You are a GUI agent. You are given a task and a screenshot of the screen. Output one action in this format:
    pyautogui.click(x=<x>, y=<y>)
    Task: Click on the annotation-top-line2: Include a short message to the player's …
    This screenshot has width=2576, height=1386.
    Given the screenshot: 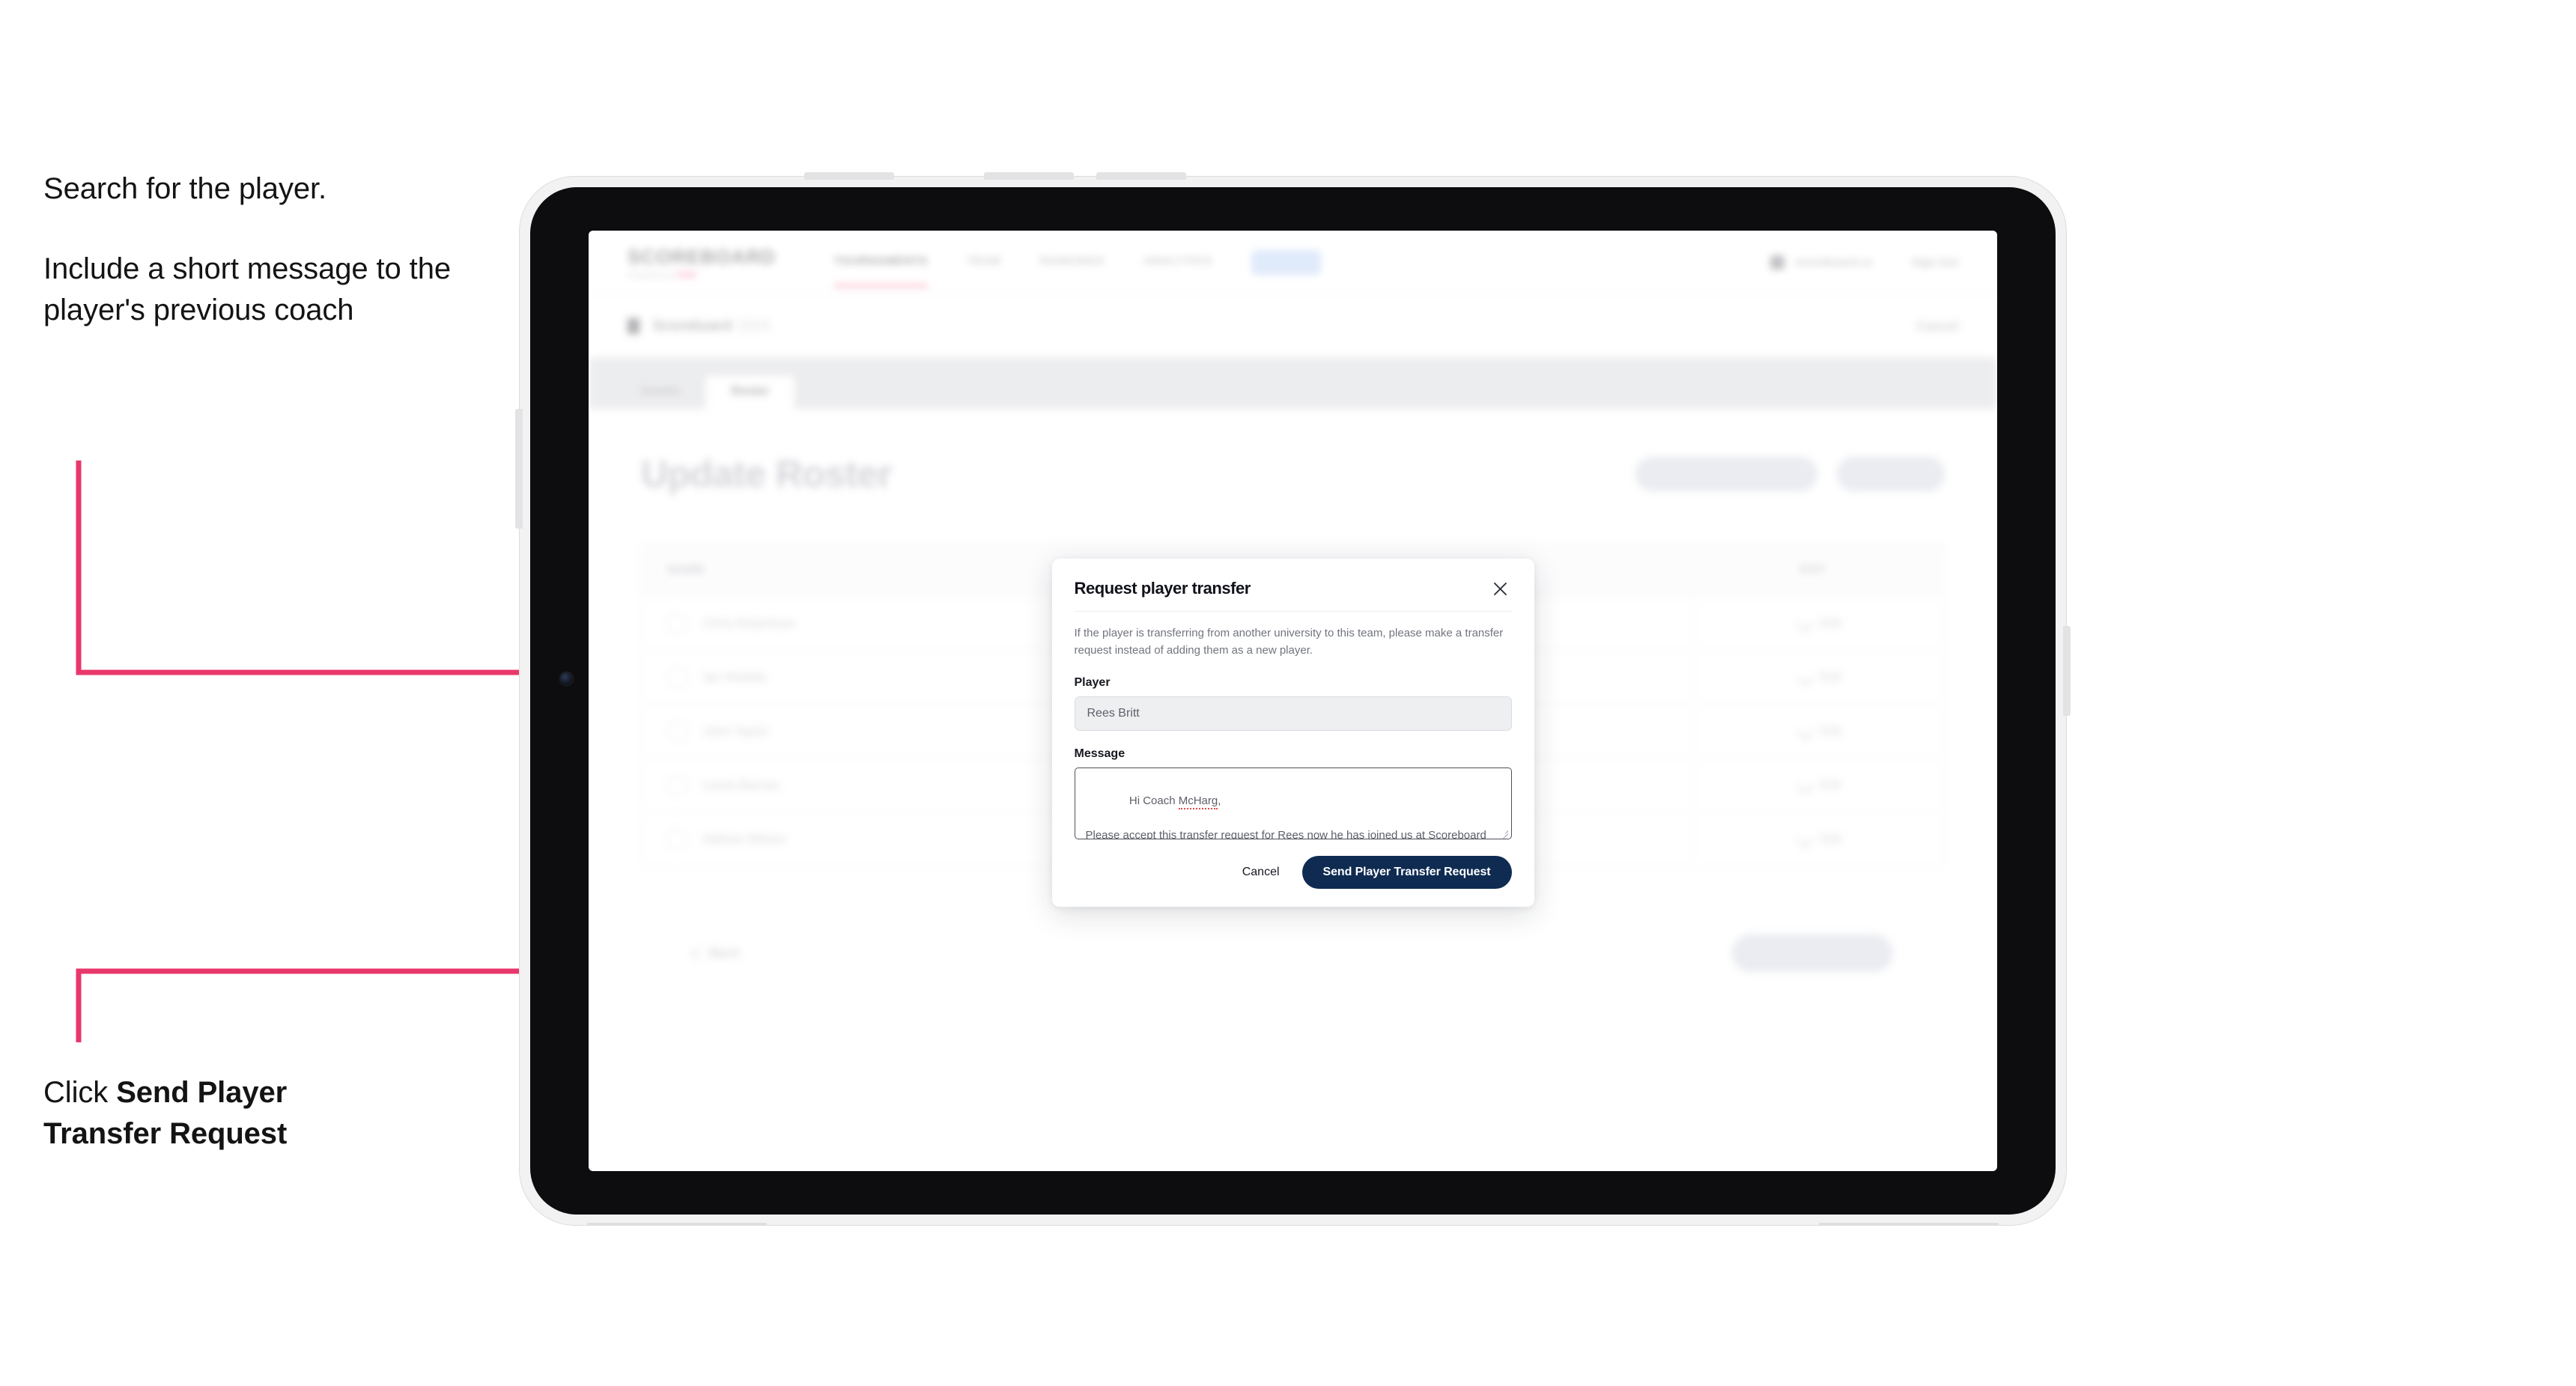 What is the action you would take?
    pyautogui.click(x=247, y=290)
    